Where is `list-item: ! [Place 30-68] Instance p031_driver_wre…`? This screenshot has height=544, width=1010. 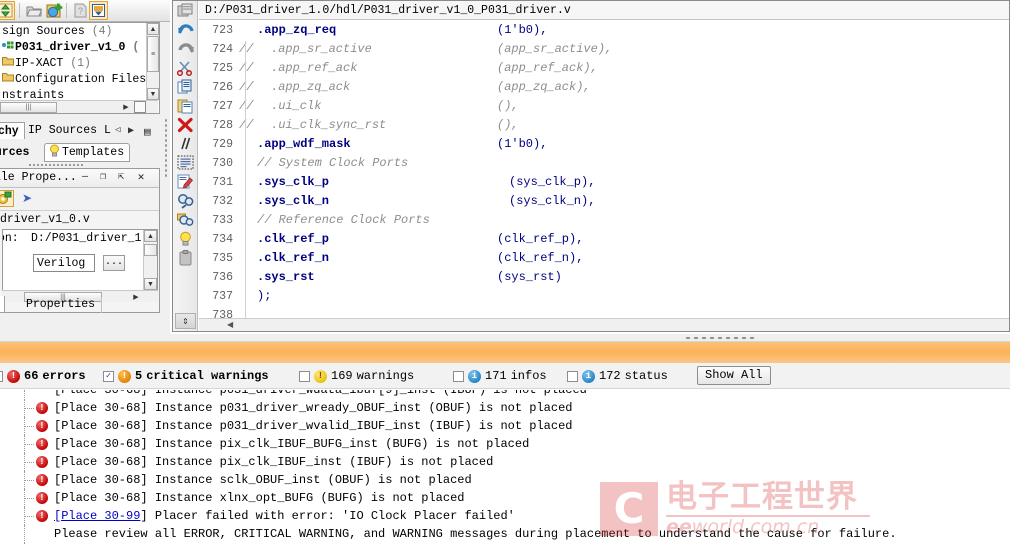
list-item: ! [Place 30-68] Instance p031_driver_wre… is located at coordinates (505, 408).